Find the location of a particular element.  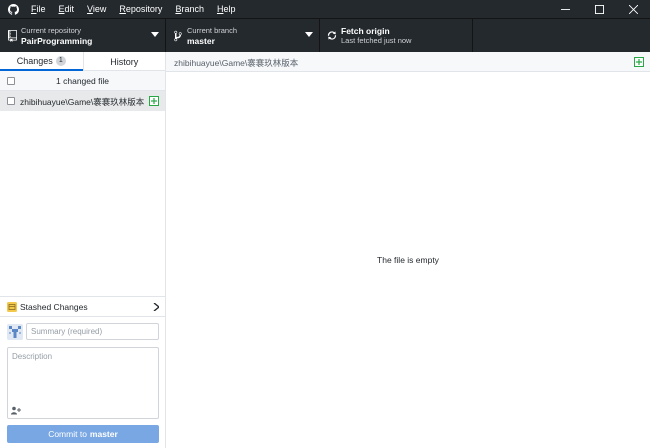

close-icon is located at coordinates (633, 9).